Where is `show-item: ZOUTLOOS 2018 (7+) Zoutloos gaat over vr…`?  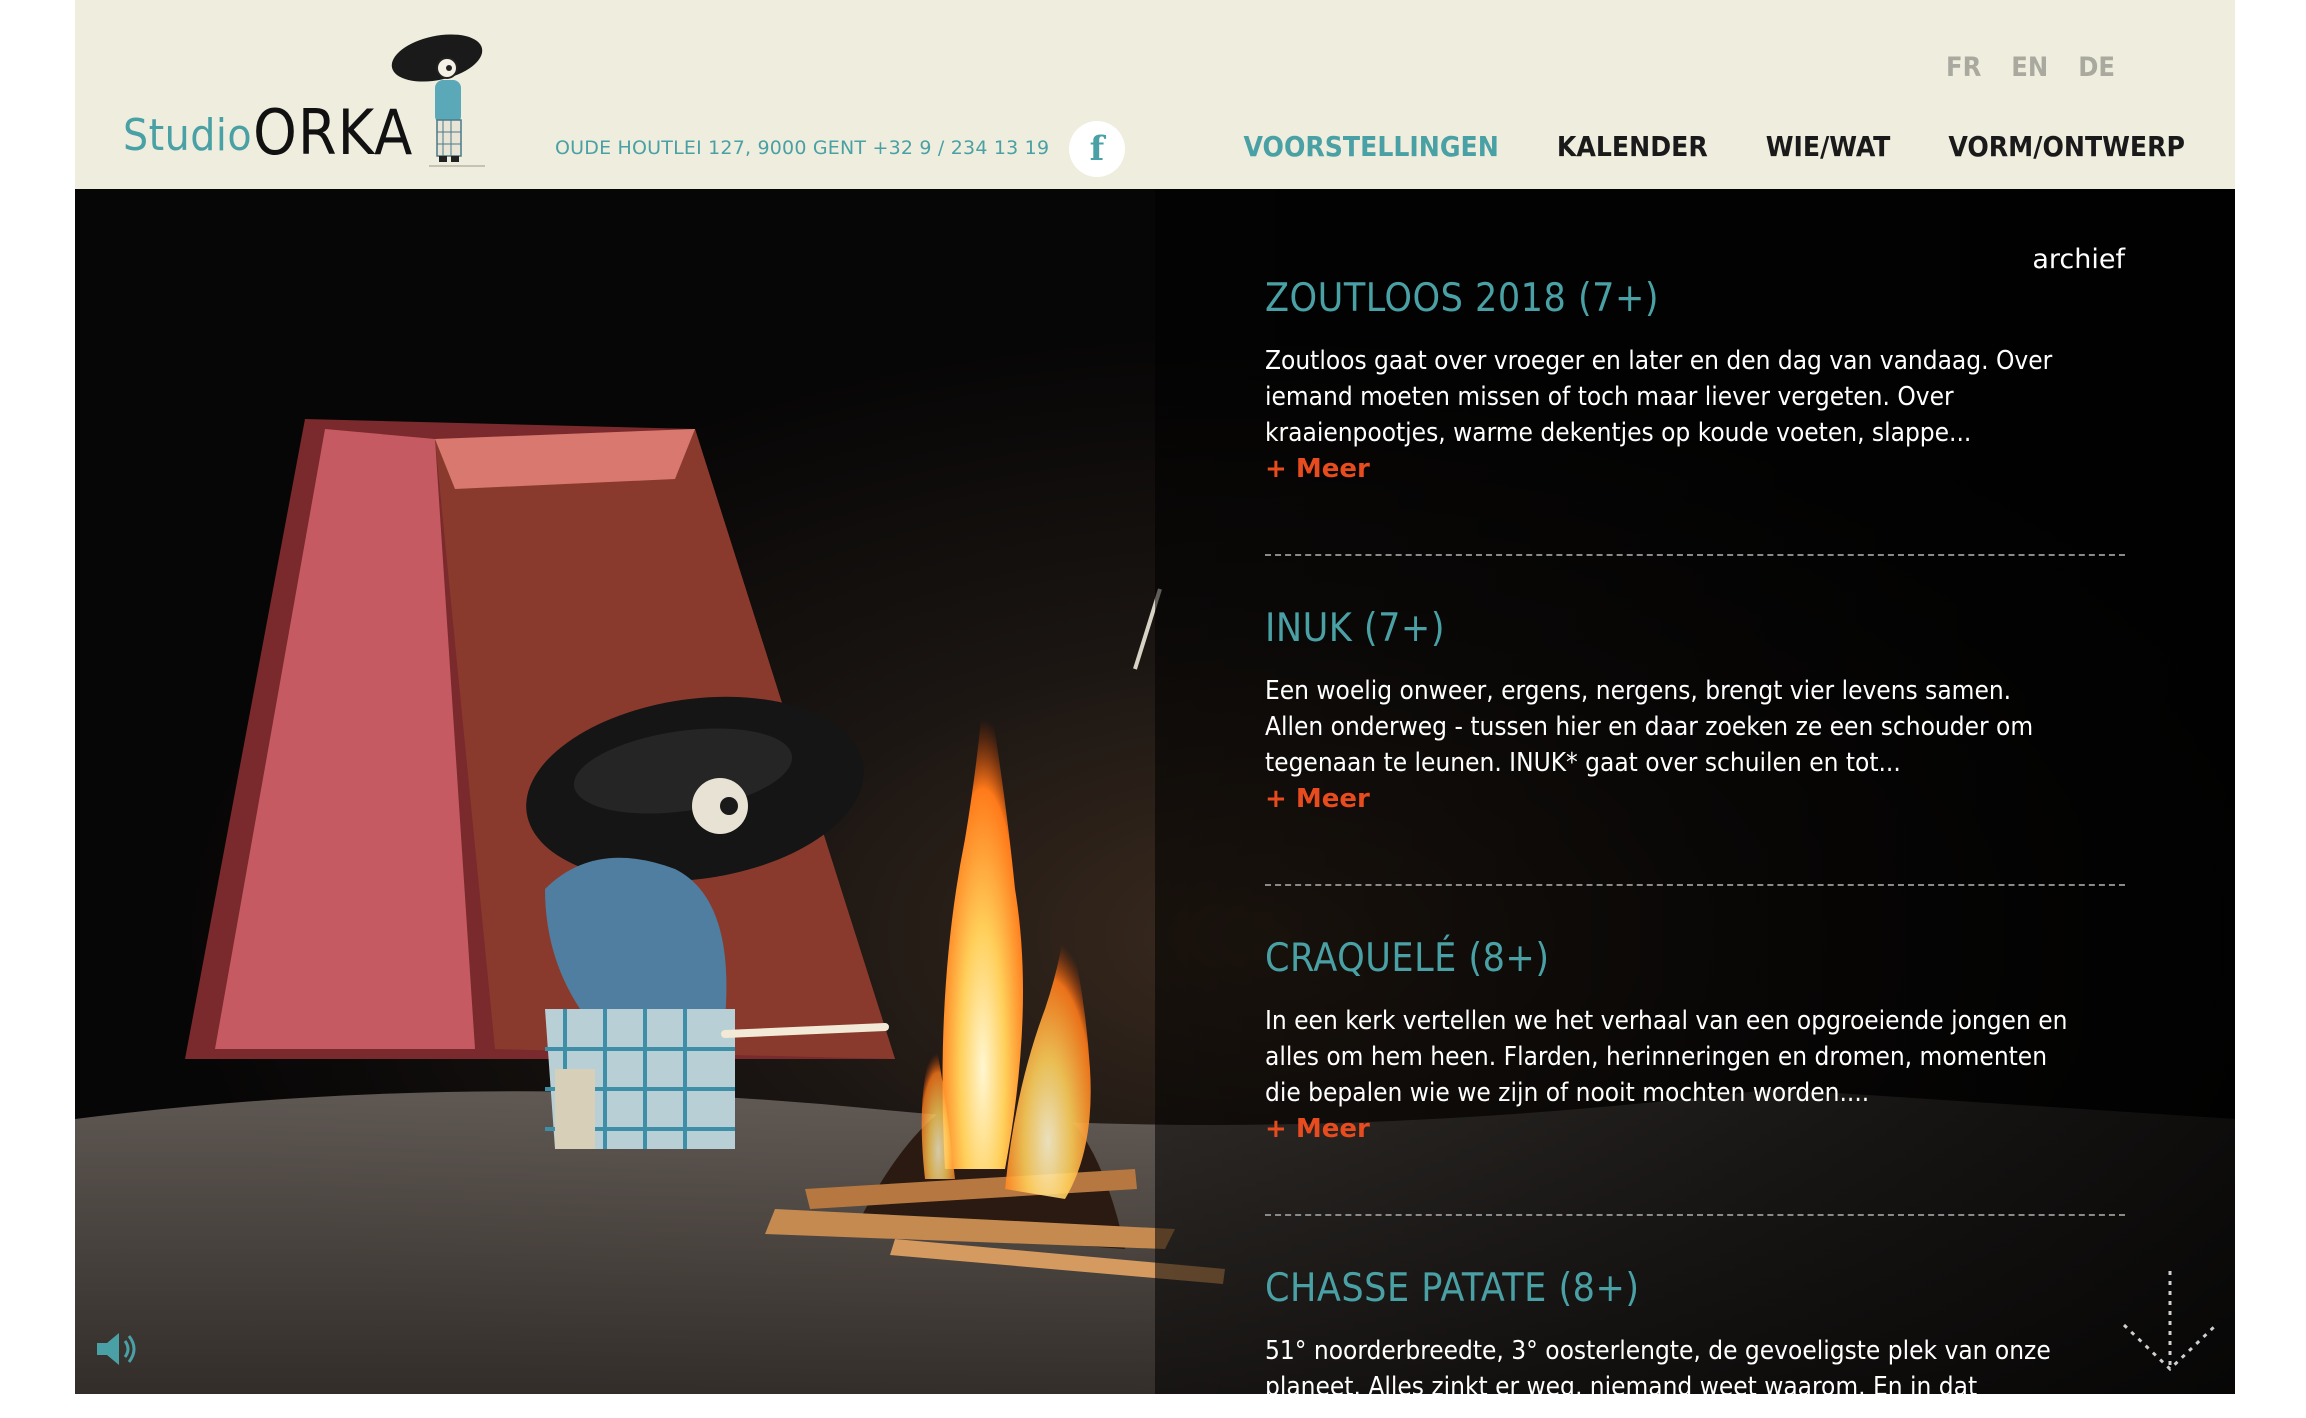 show-item: ZOUTLOOS 2018 (7+) Zoutloos gaat over vr… is located at coordinates (1695, 381).